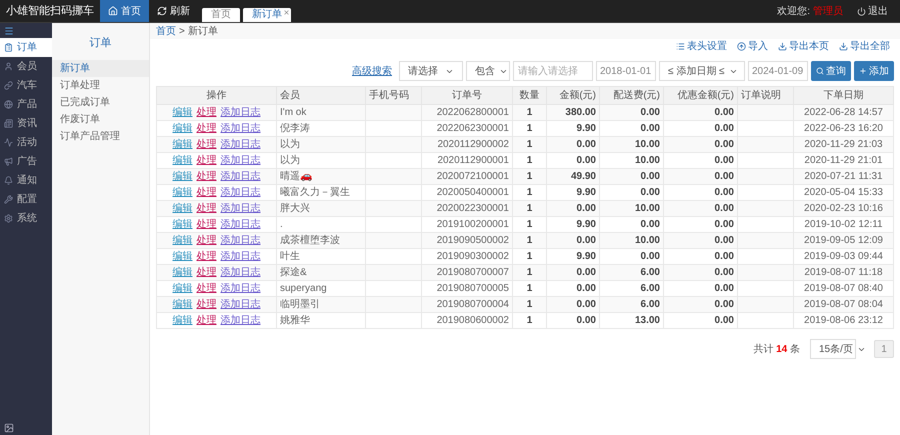  I want to click on table-cell: 2020-07-21 11:31, so click(843, 176).